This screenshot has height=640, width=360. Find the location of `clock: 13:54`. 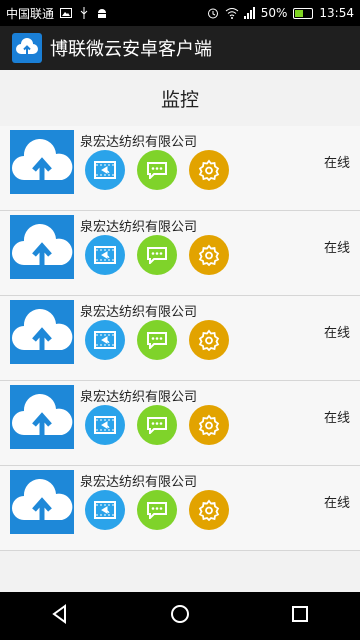

clock: 13:54 is located at coordinates (336, 13).